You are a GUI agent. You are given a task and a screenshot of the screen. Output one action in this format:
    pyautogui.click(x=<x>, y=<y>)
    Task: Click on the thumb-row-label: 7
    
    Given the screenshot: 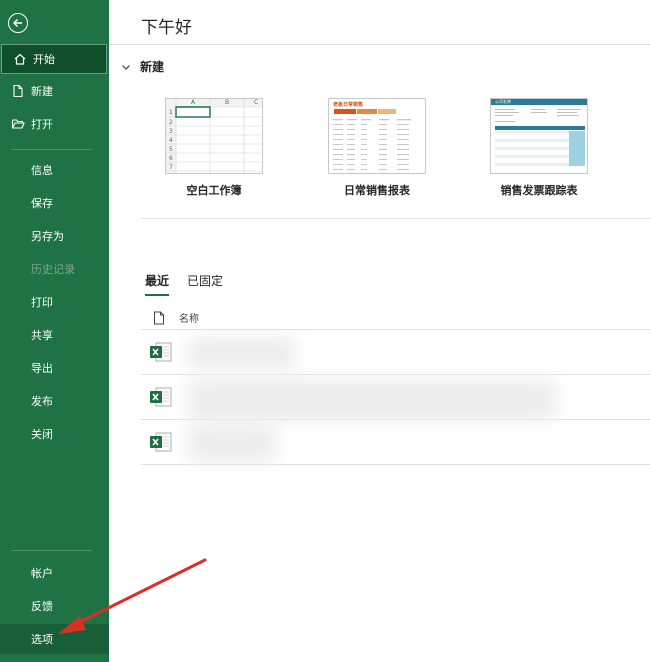 What is the action you would take?
    pyautogui.click(x=171, y=167)
    